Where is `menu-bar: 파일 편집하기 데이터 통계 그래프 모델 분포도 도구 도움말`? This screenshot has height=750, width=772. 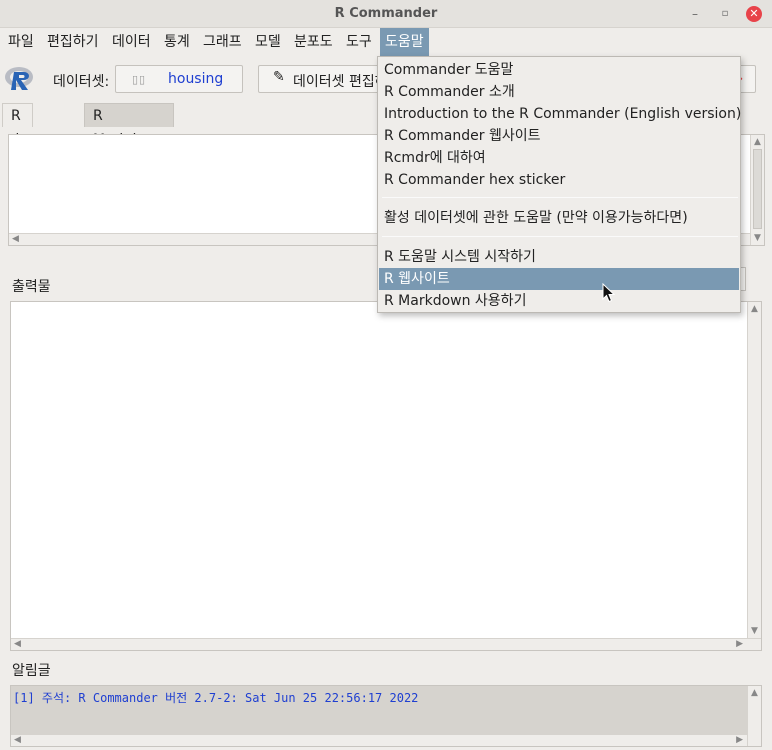 menu-bar: 파일 편집하기 데이터 통계 그래프 모델 분포도 도구 도움말 is located at coordinates (386, 42).